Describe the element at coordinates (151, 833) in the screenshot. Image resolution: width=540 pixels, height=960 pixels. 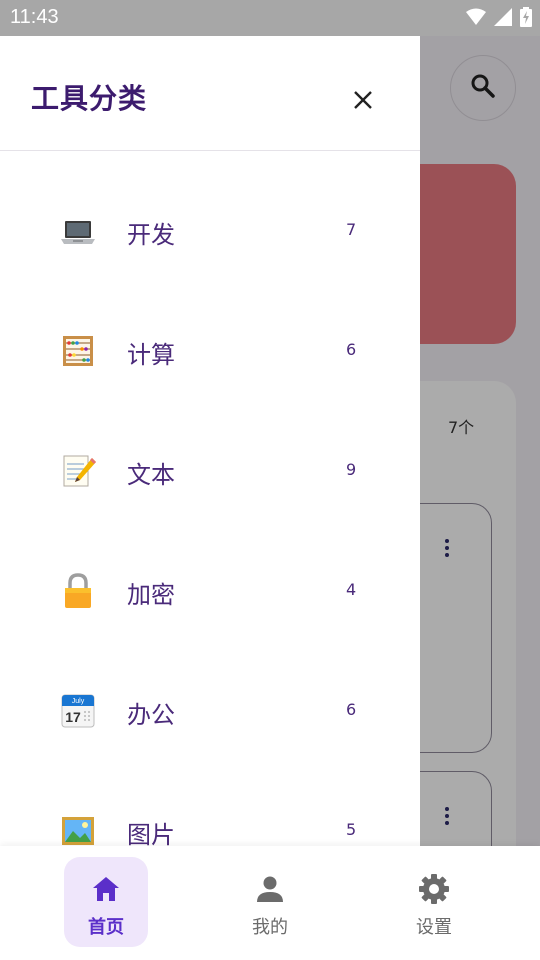
I see `category-label: 图片` at that location.